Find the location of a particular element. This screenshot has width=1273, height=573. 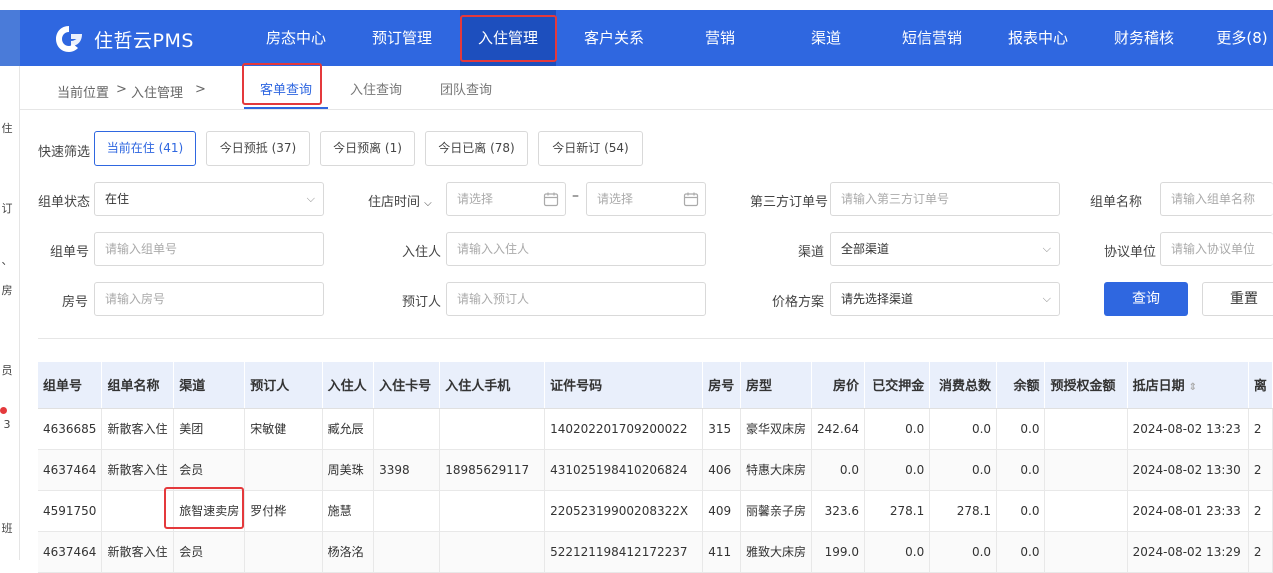

chip-departed-today: 今日已离 (78) is located at coordinates (476, 148).